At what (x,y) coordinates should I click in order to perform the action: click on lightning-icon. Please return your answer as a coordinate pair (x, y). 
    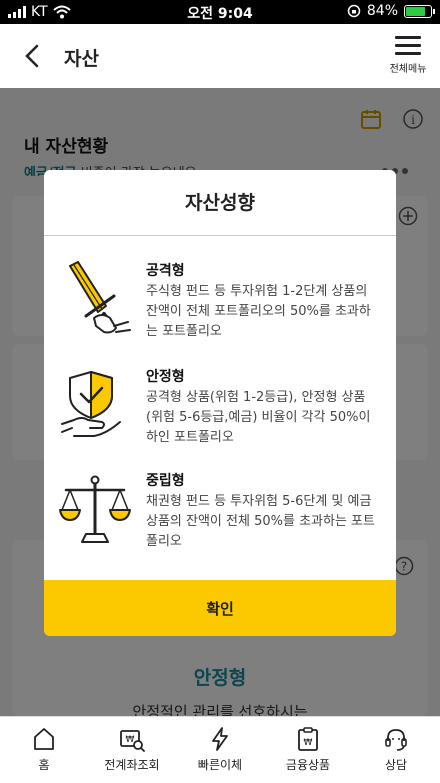
    Looking at the image, I should click on (220, 739).